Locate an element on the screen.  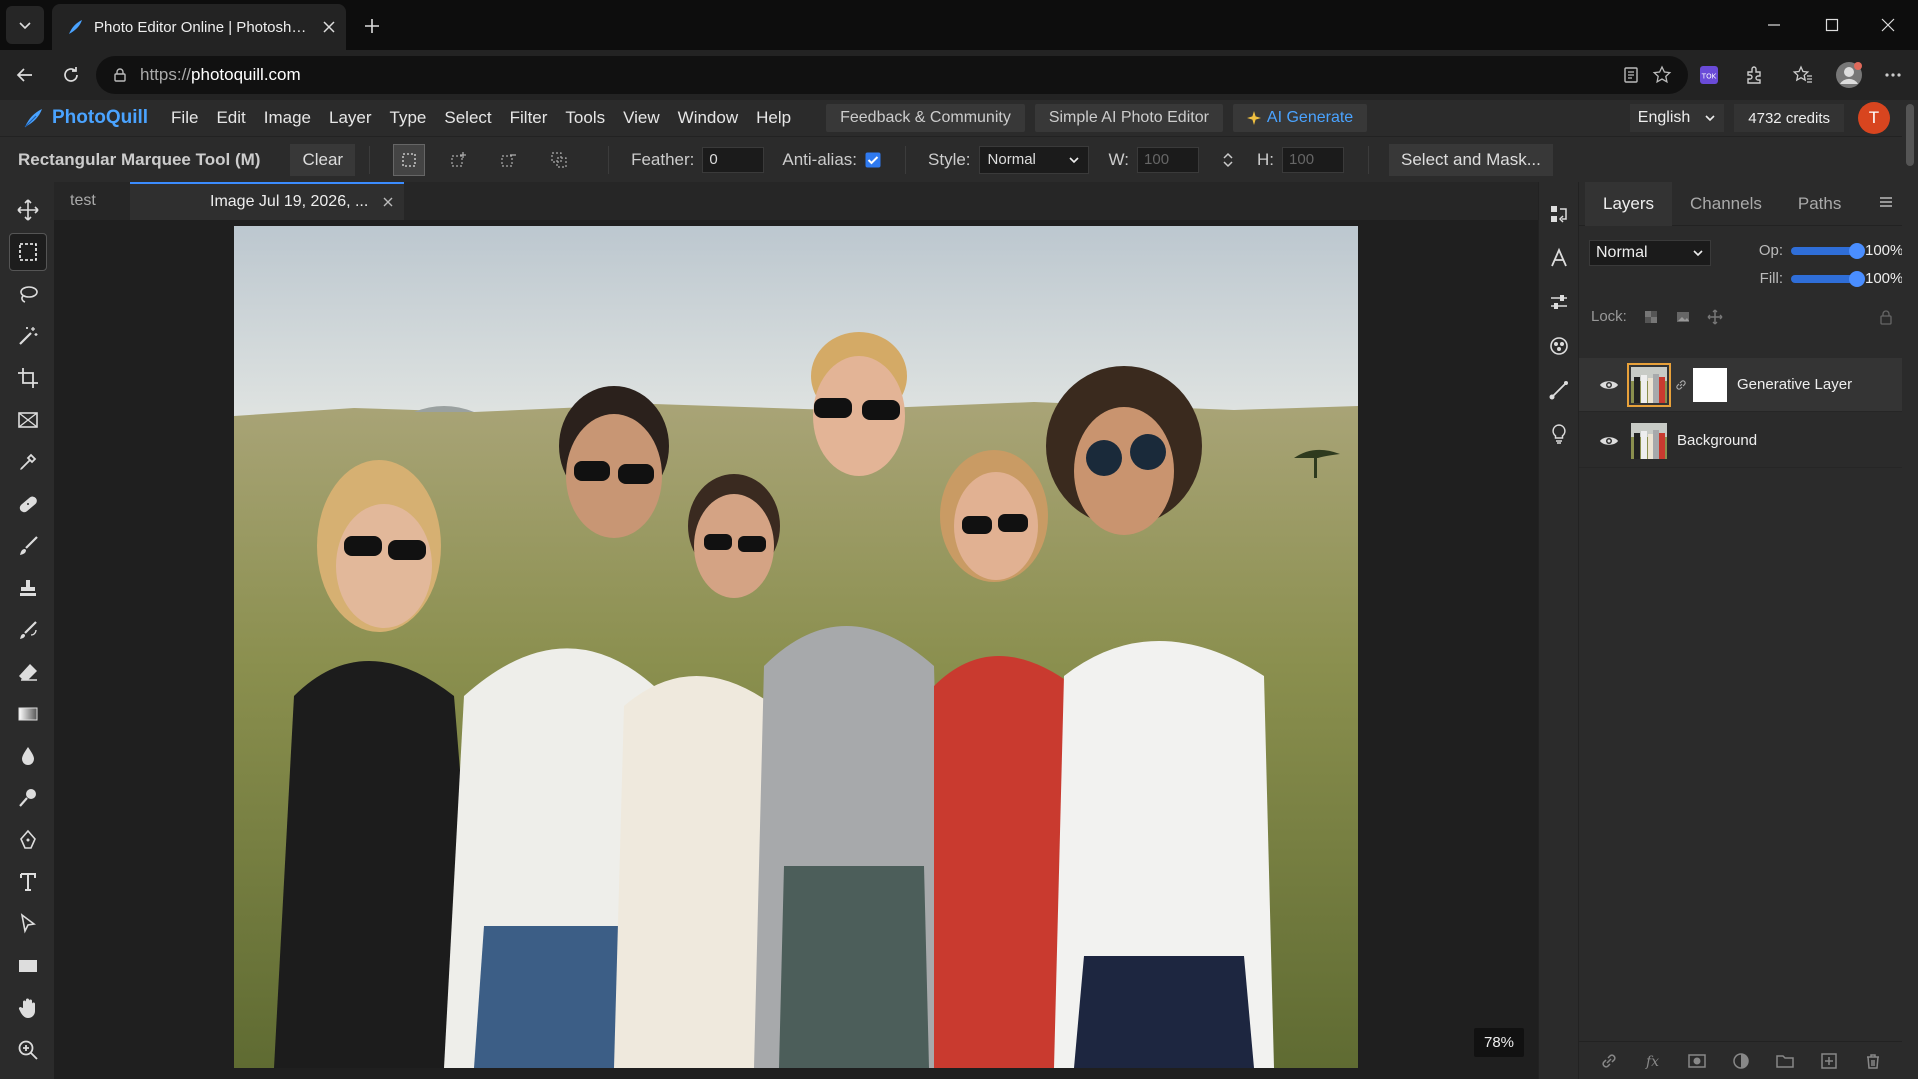
path-selection-tool is located at coordinates (28, 924).